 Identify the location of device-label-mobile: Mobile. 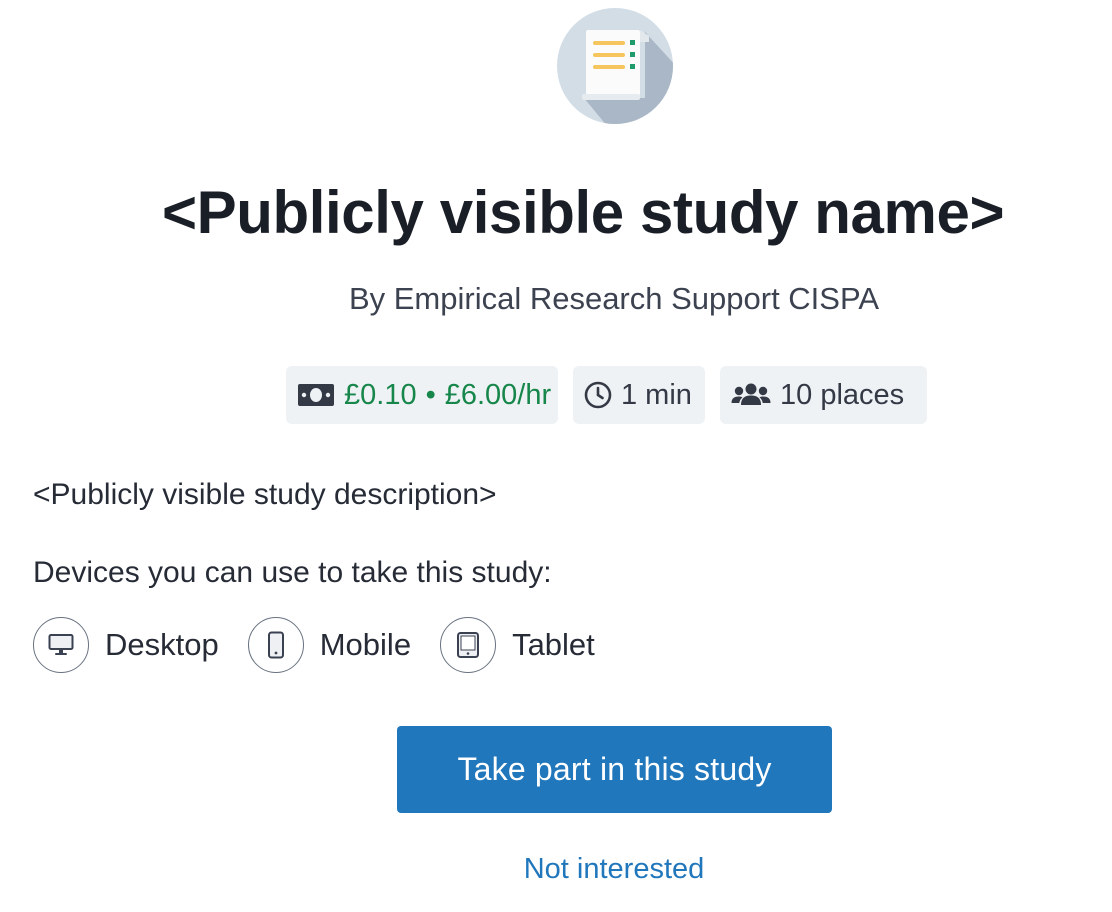
(365, 644).